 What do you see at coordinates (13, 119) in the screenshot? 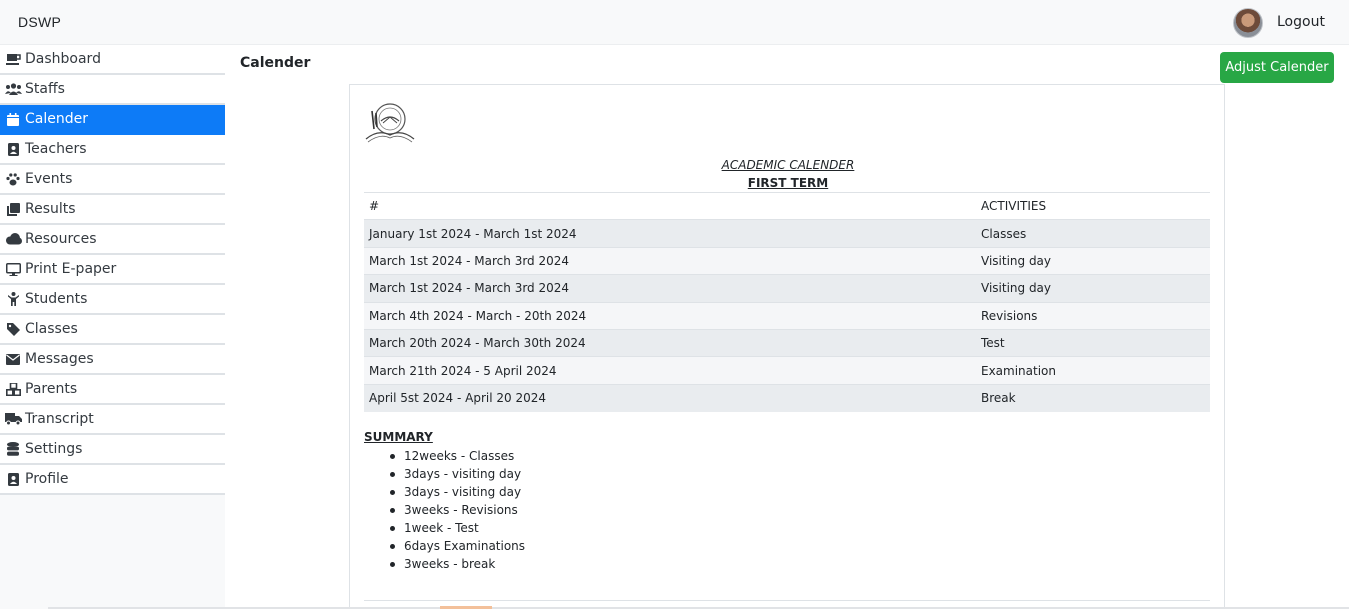
I see `calendar-icon` at bounding box center [13, 119].